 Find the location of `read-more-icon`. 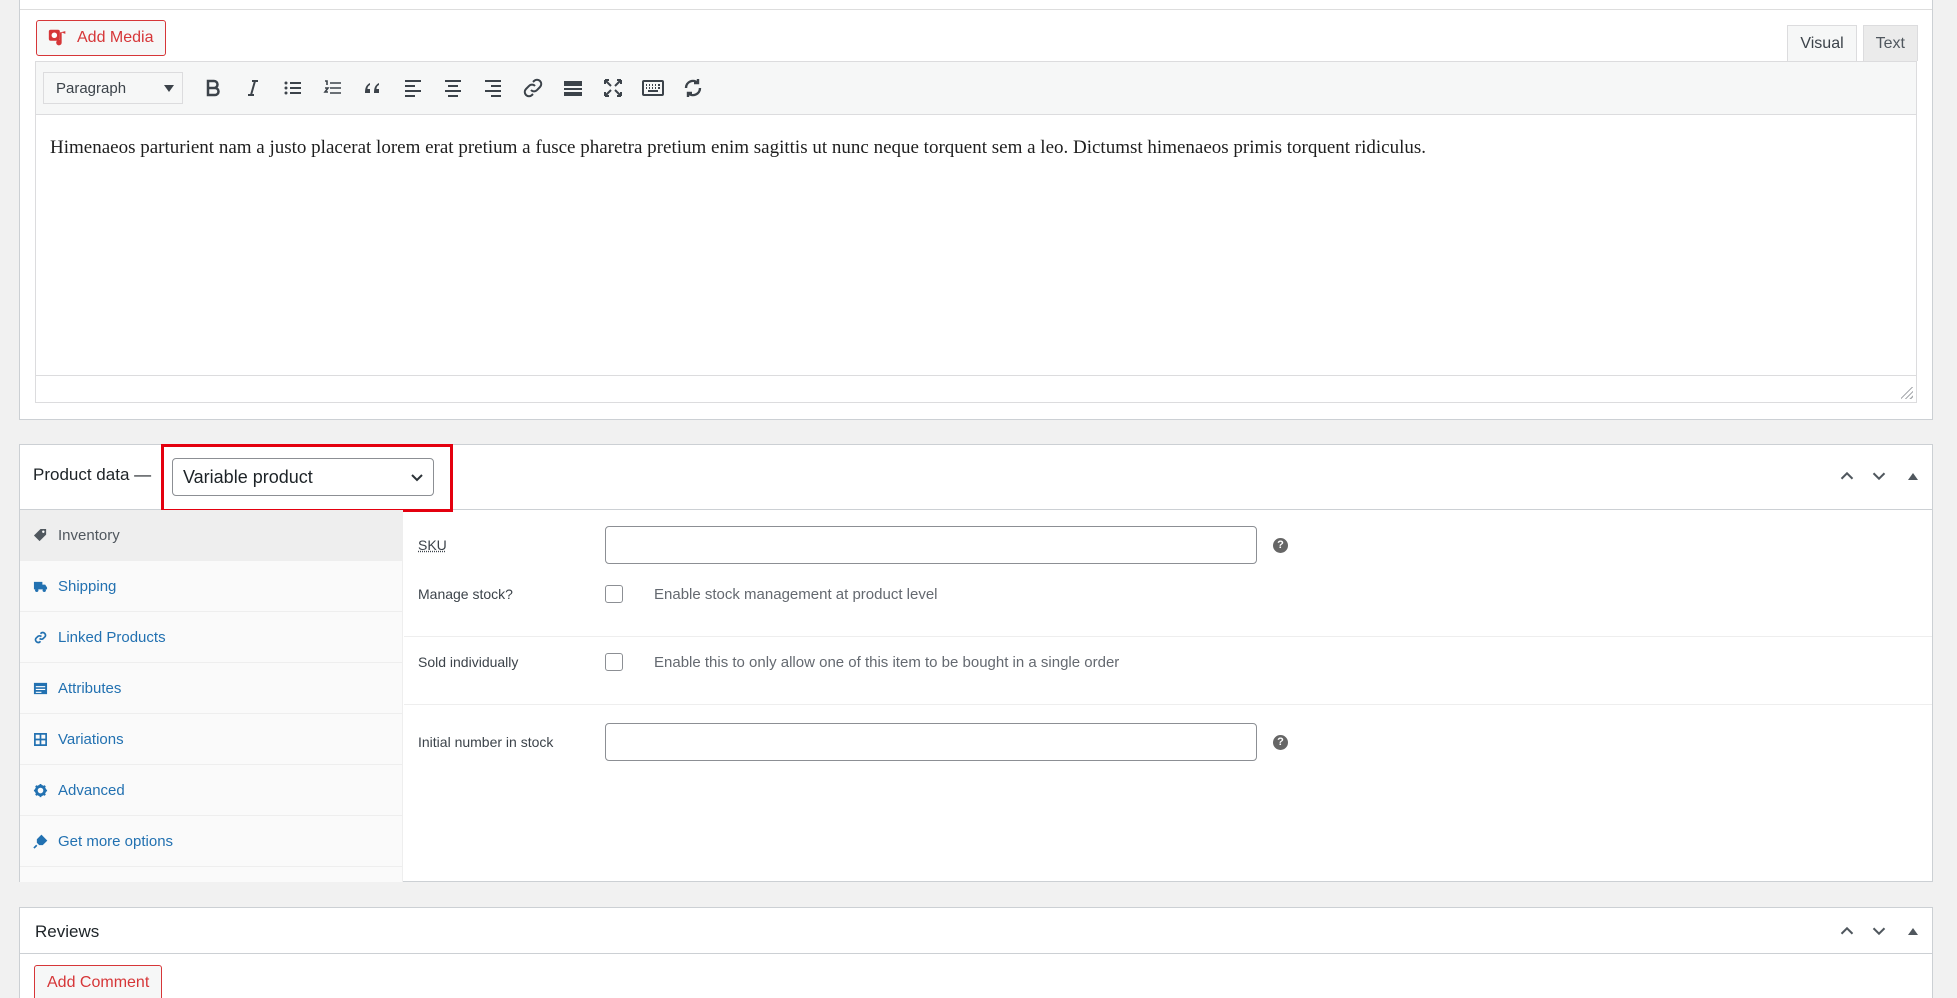

read-more-icon is located at coordinates (573, 88).